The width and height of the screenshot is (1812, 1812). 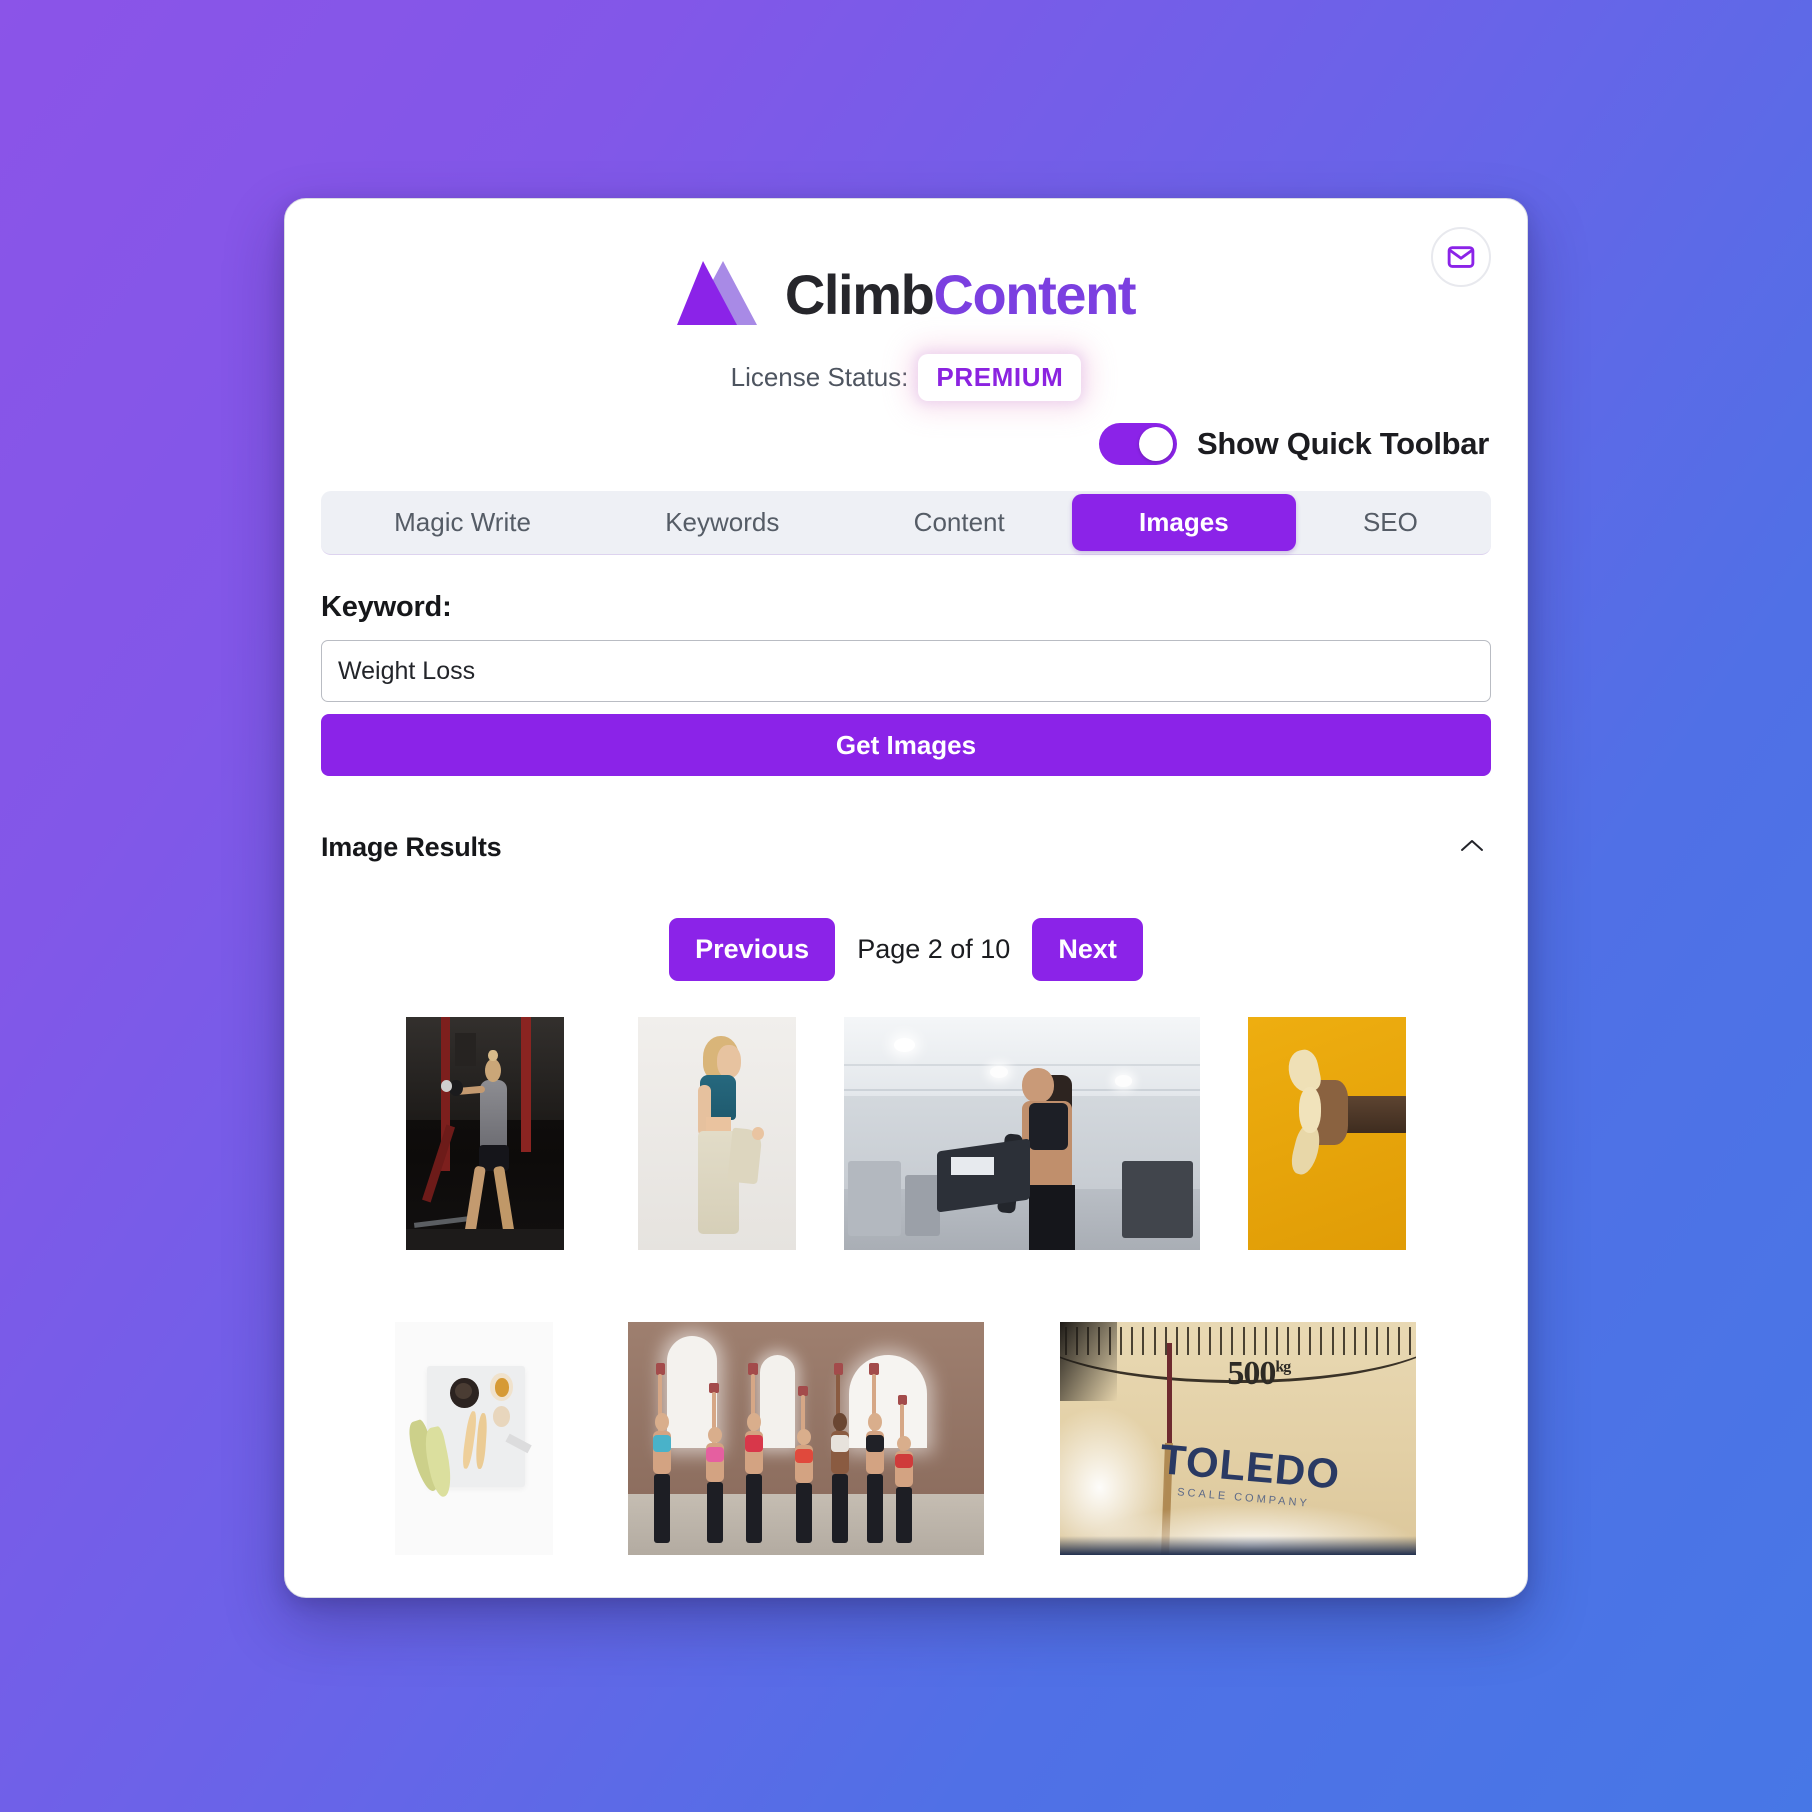 I want to click on chevron-up-icon, so click(x=1472, y=847).